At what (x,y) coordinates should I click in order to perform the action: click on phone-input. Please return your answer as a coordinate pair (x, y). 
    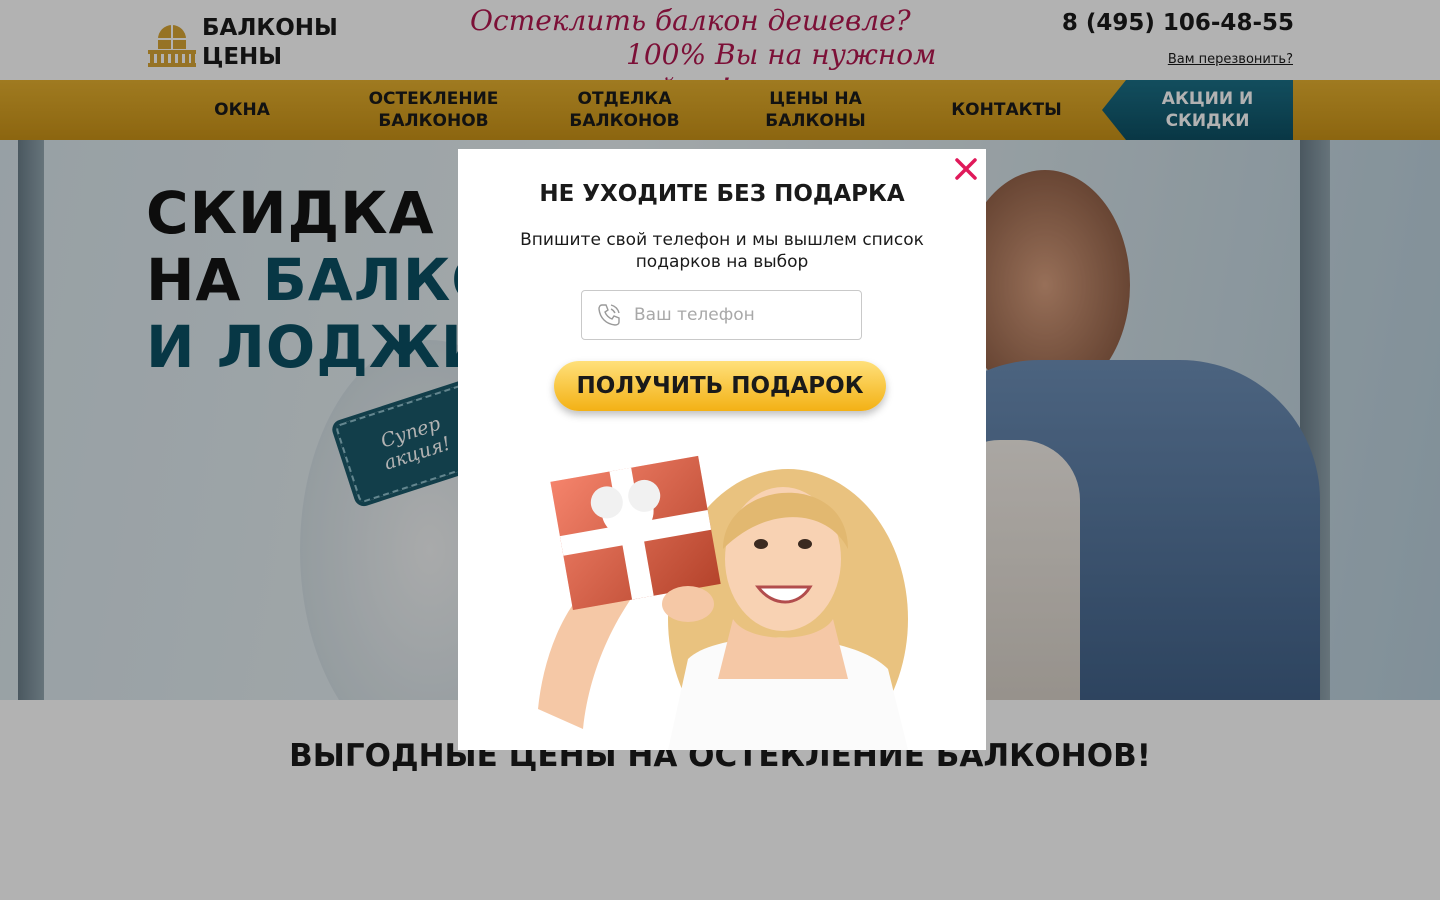
    Looking at the image, I should click on (744, 315).